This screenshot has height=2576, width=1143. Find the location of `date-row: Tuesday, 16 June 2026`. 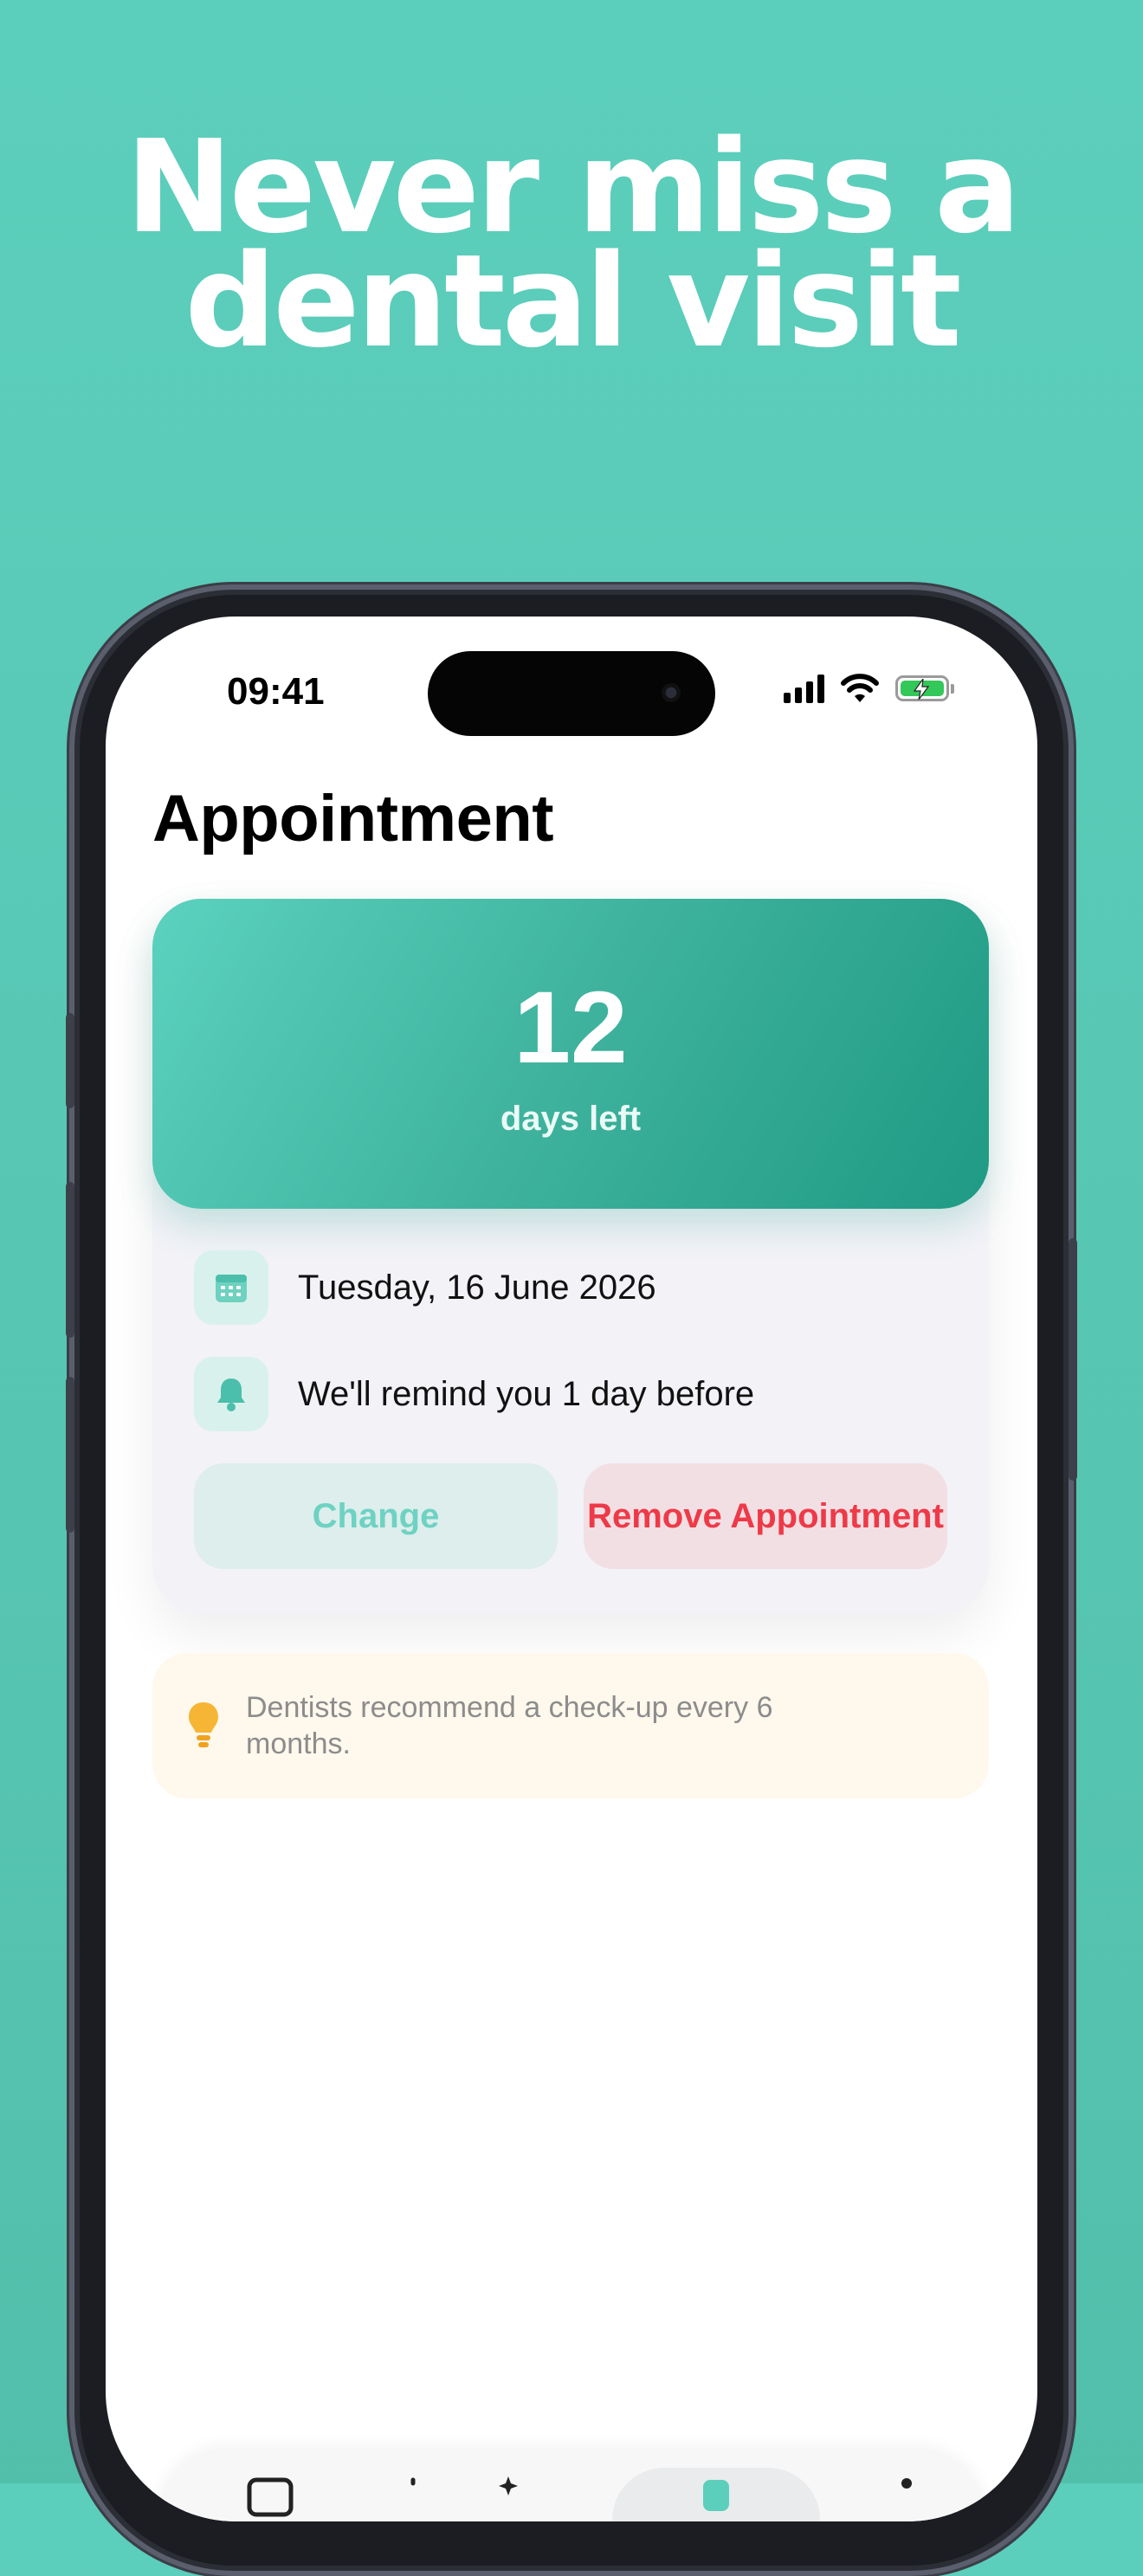

date-row: Tuesday, 16 June 2026 is located at coordinates (425, 1287).